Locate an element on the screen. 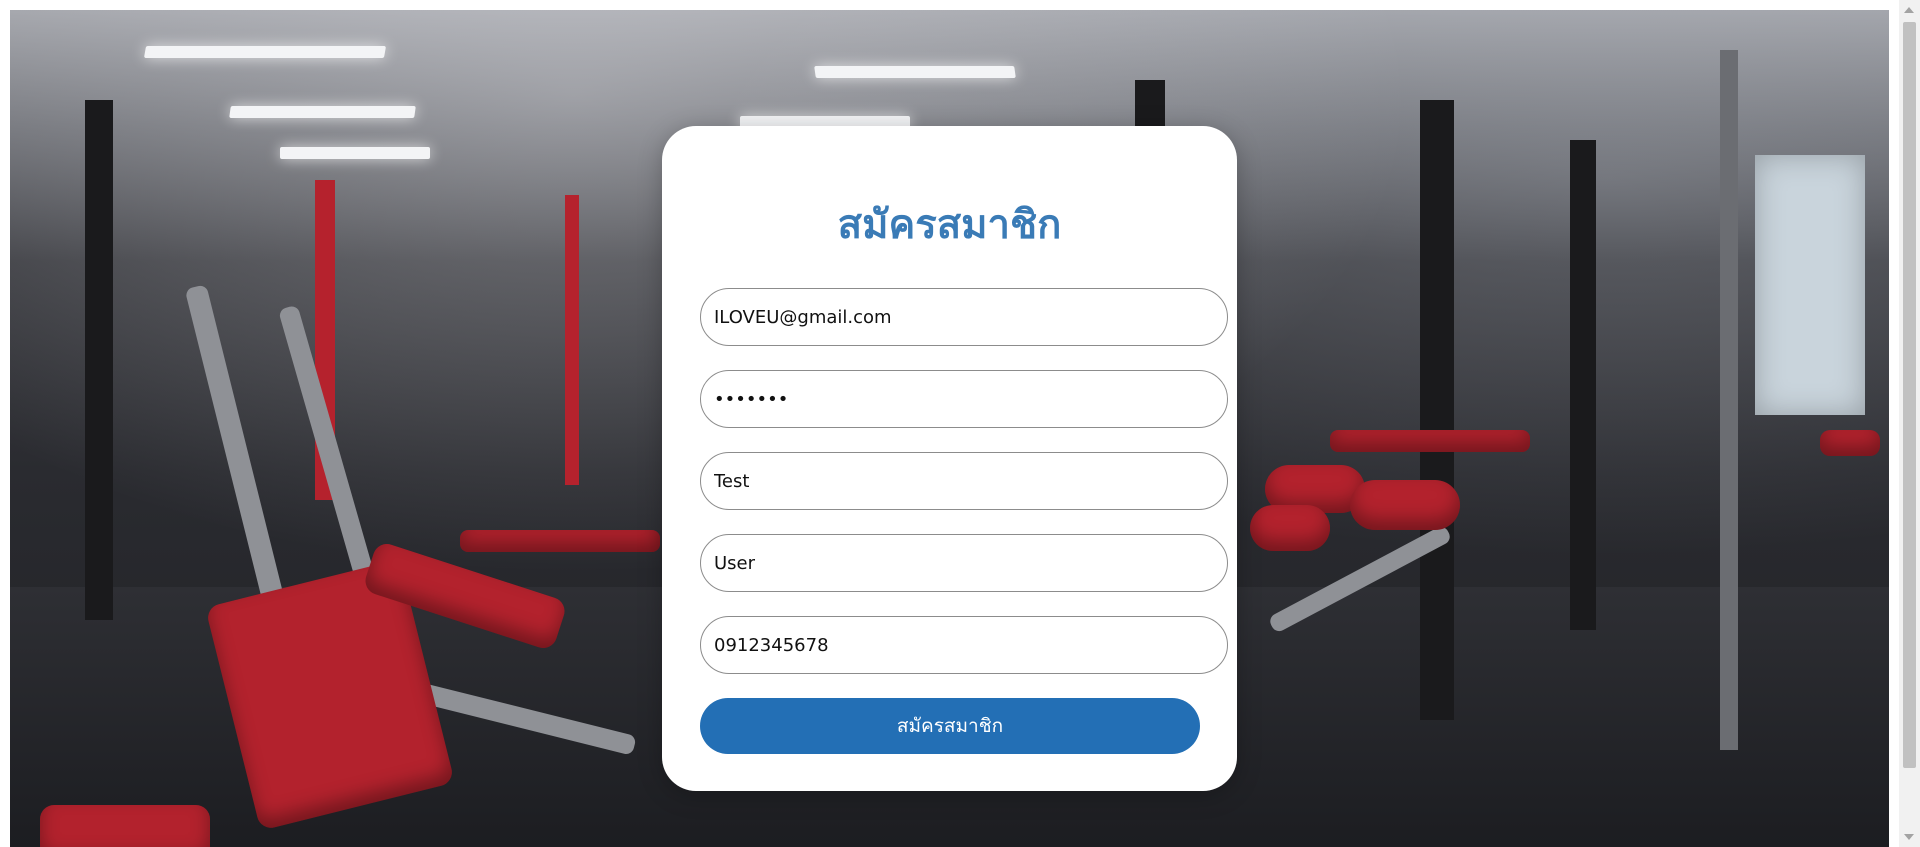 Image resolution: width=1920 pixels, height=847 pixels. scroll-thumb is located at coordinates (1909, 395).